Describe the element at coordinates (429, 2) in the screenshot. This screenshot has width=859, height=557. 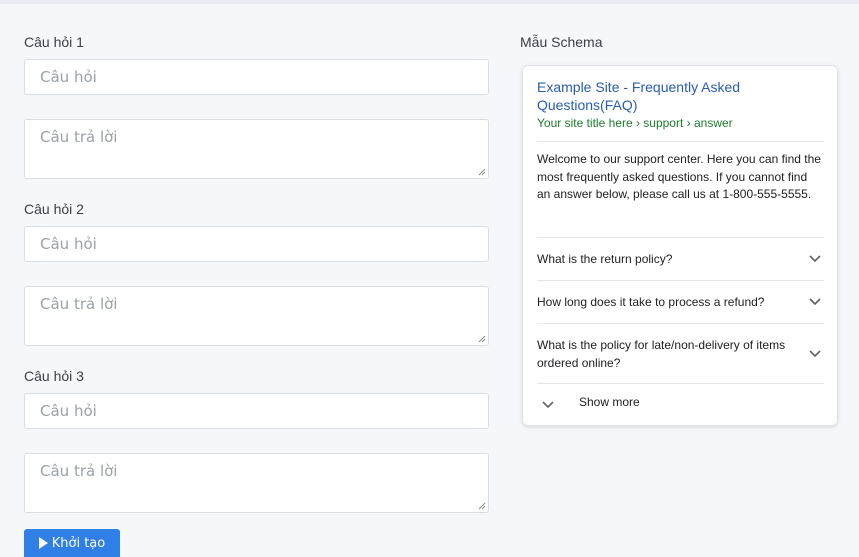
I see `top-border` at that location.